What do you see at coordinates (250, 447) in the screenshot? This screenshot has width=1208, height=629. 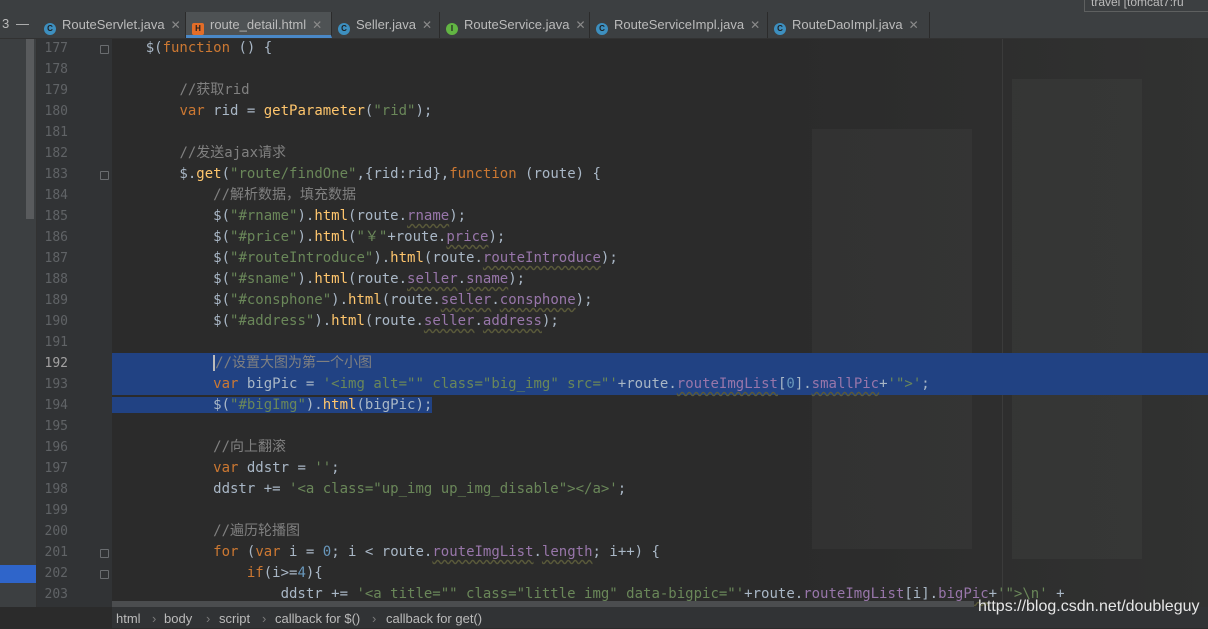 I see `code-line: //向上翻滚` at bounding box center [250, 447].